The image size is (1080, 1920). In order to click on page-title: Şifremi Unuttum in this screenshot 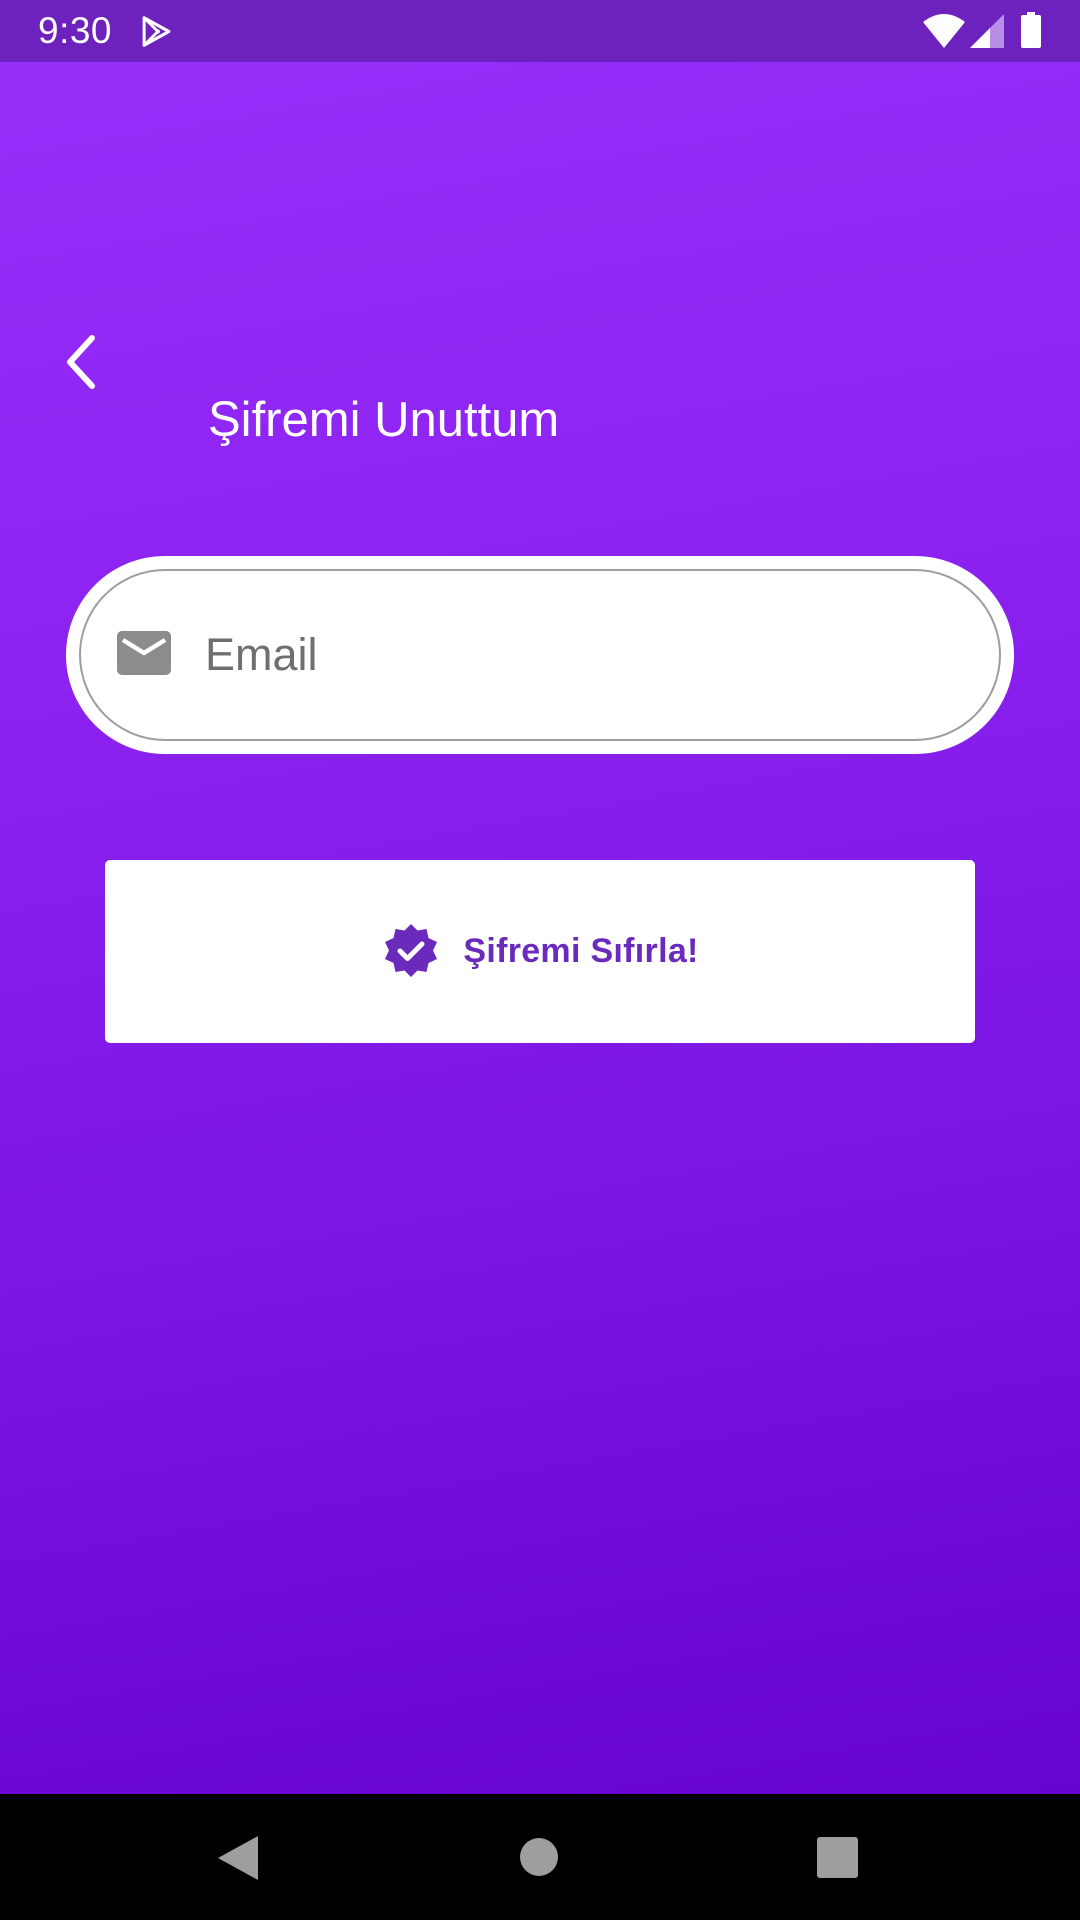, I will do `click(384, 420)`.